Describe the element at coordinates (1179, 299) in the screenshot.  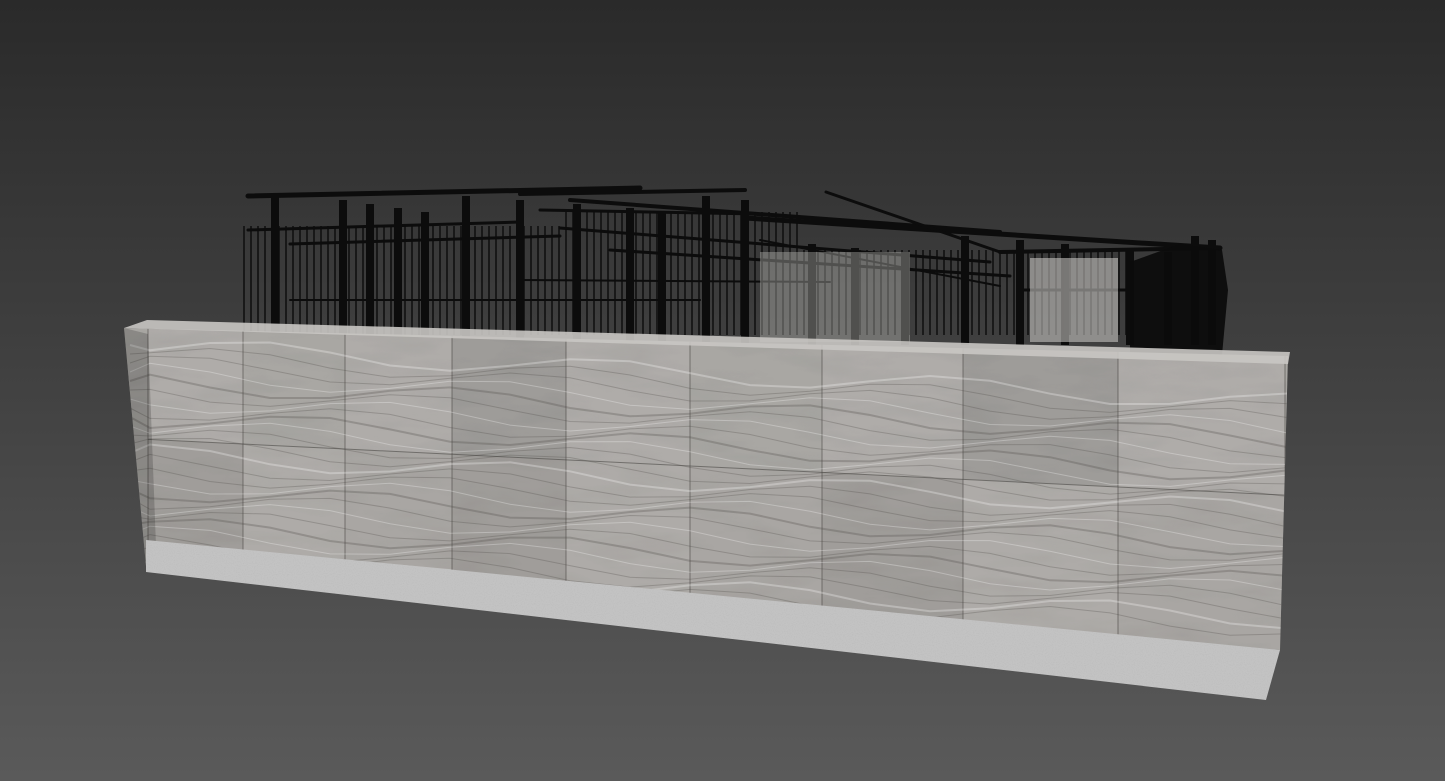
I see `railing-end-cluster` at that location.